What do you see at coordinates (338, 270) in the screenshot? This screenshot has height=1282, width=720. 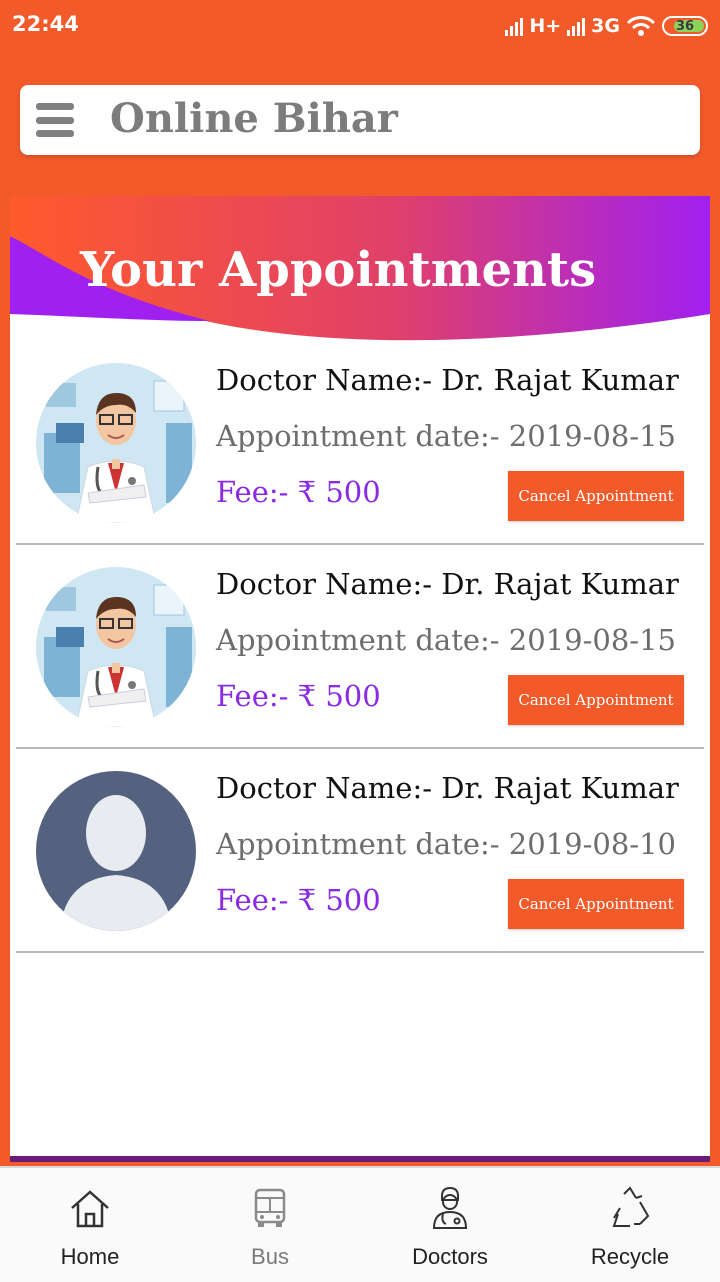 I see `page-heading: Your Appointments` at bounding box center [338, 270].